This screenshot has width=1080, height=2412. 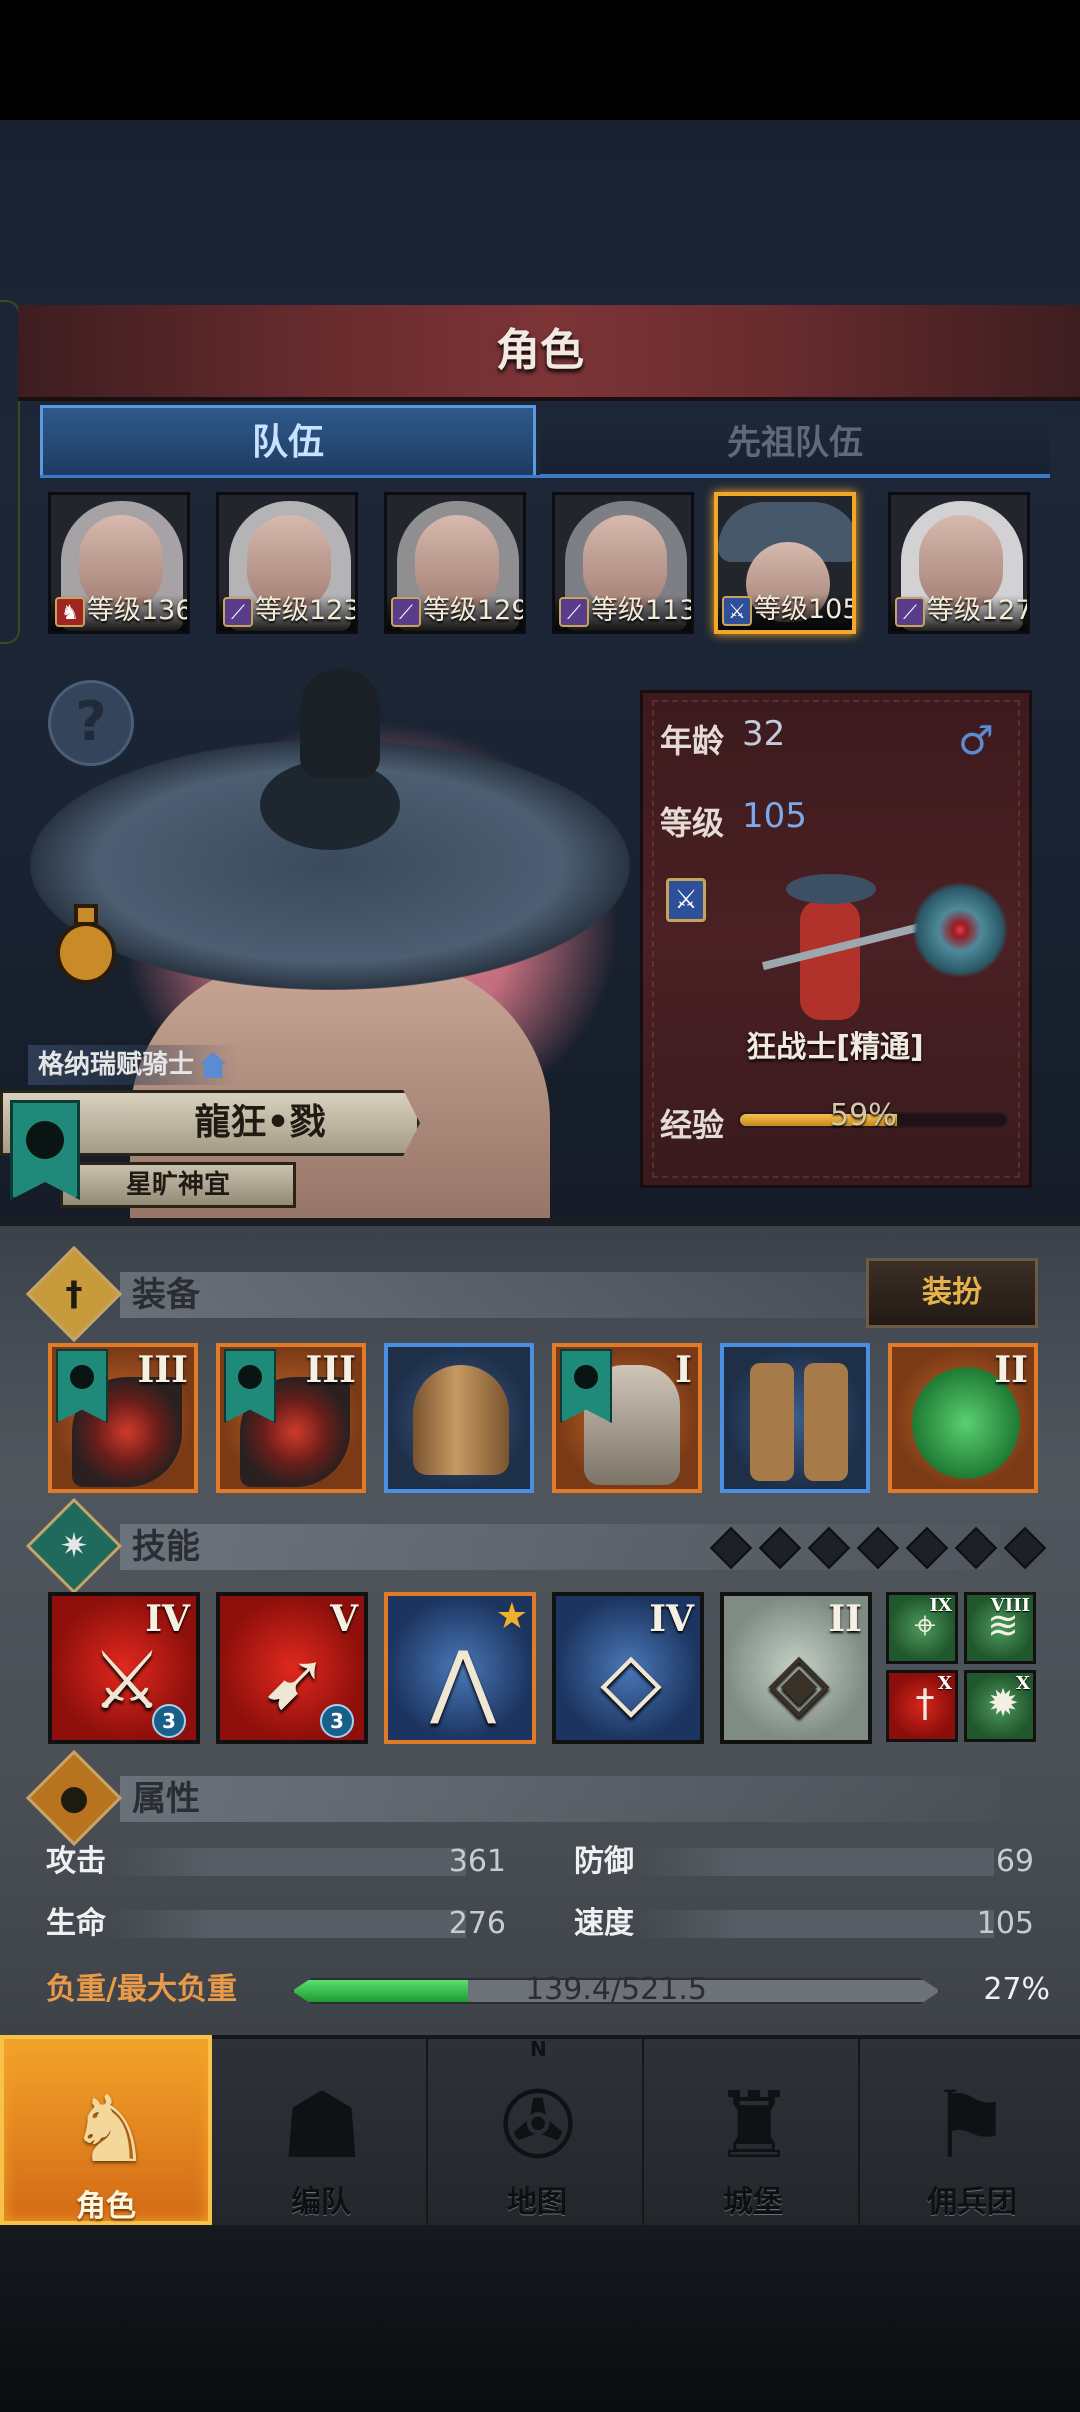 What do you see at coordinates (260, 1123) in the screenshot?
I see `character-name: 龍狂•戮` at bounding box center [260, 1123].